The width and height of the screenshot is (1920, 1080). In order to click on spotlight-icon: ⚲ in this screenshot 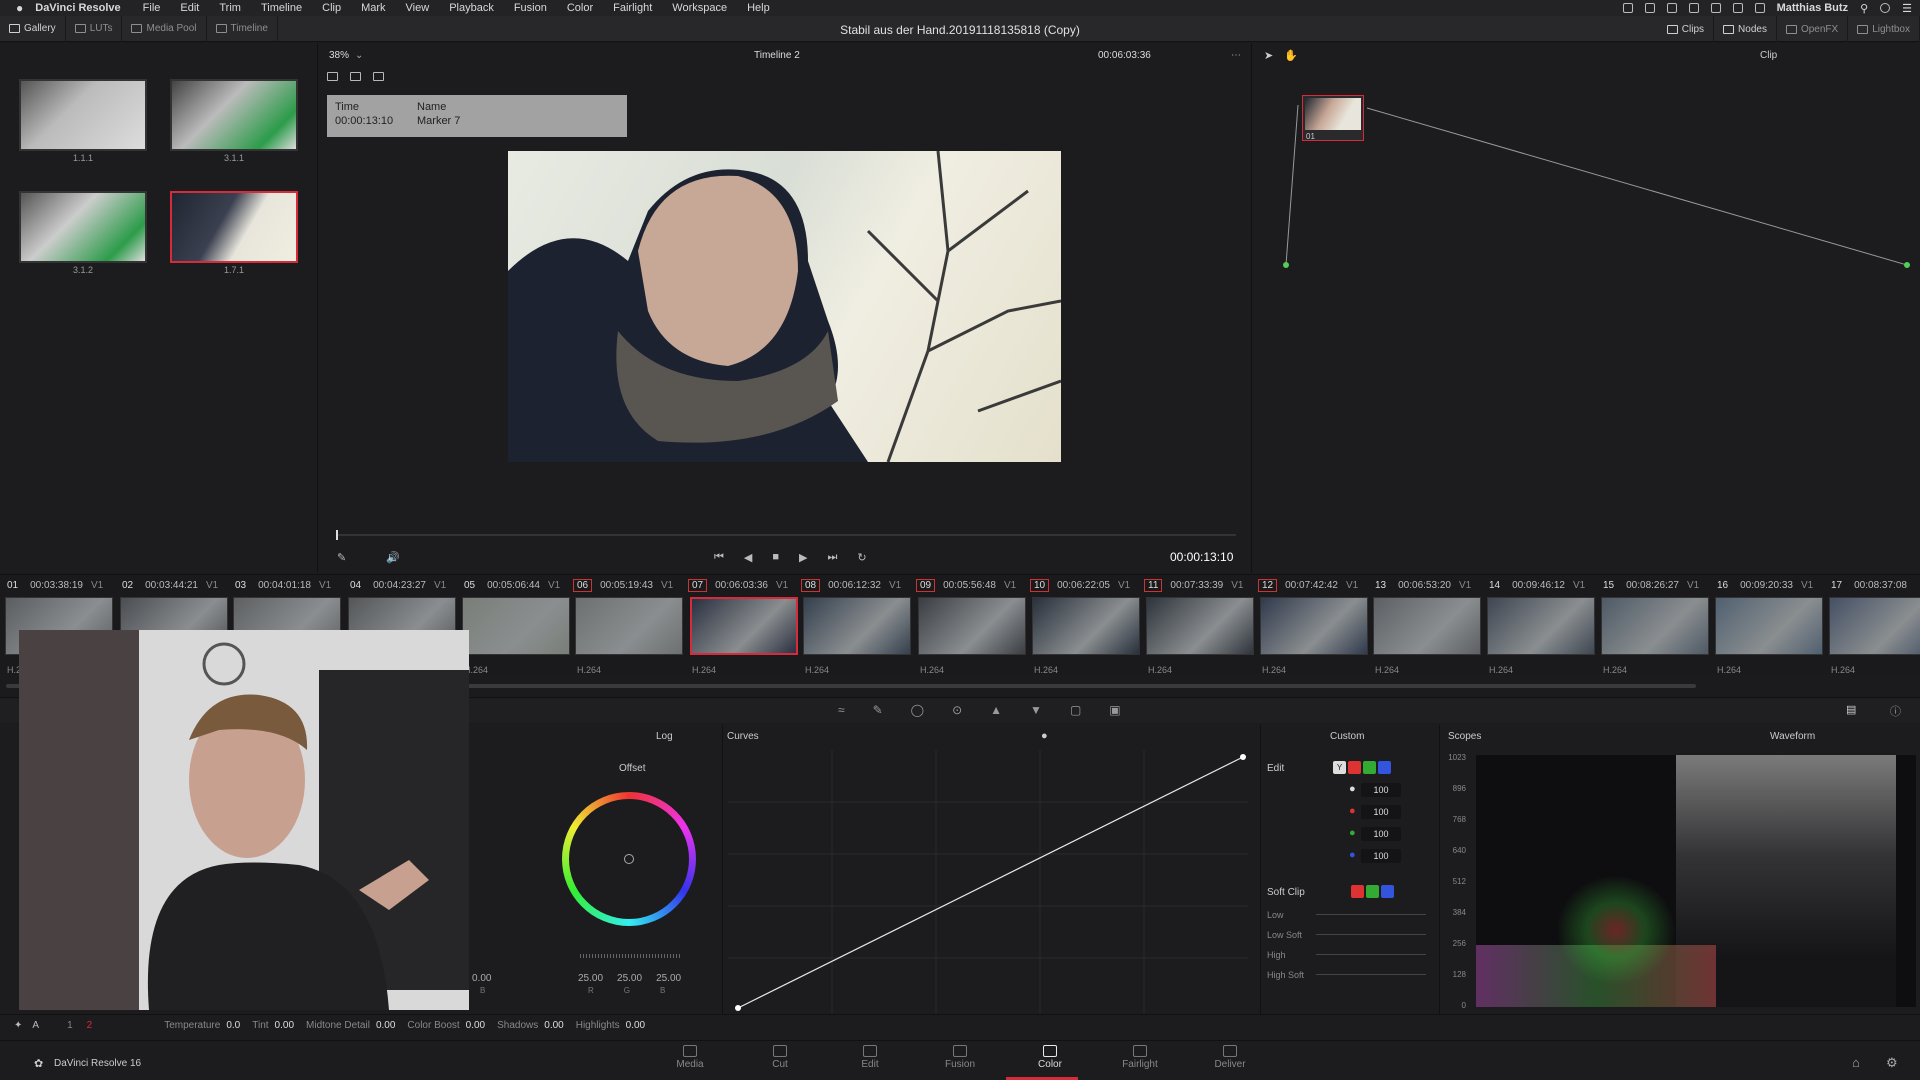, I will do `click(1864, 8)`.